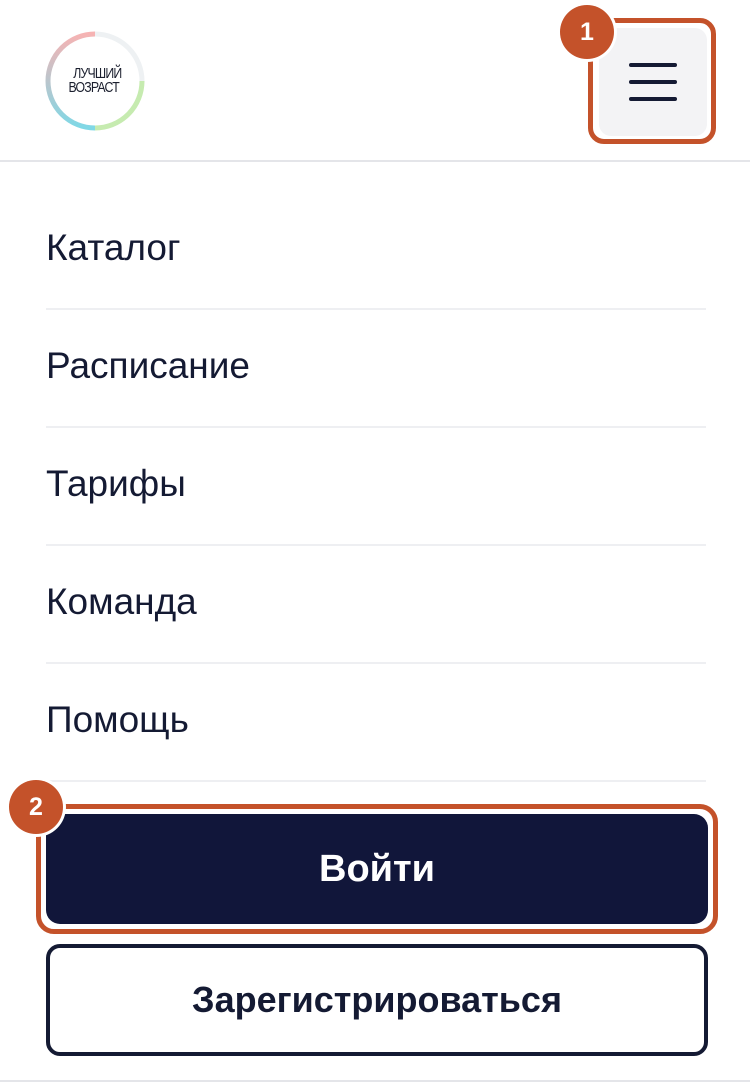 The height and width of the screenshot is (1084, 750). I want to click on logo: Лучший возраст, so click(95, 81).